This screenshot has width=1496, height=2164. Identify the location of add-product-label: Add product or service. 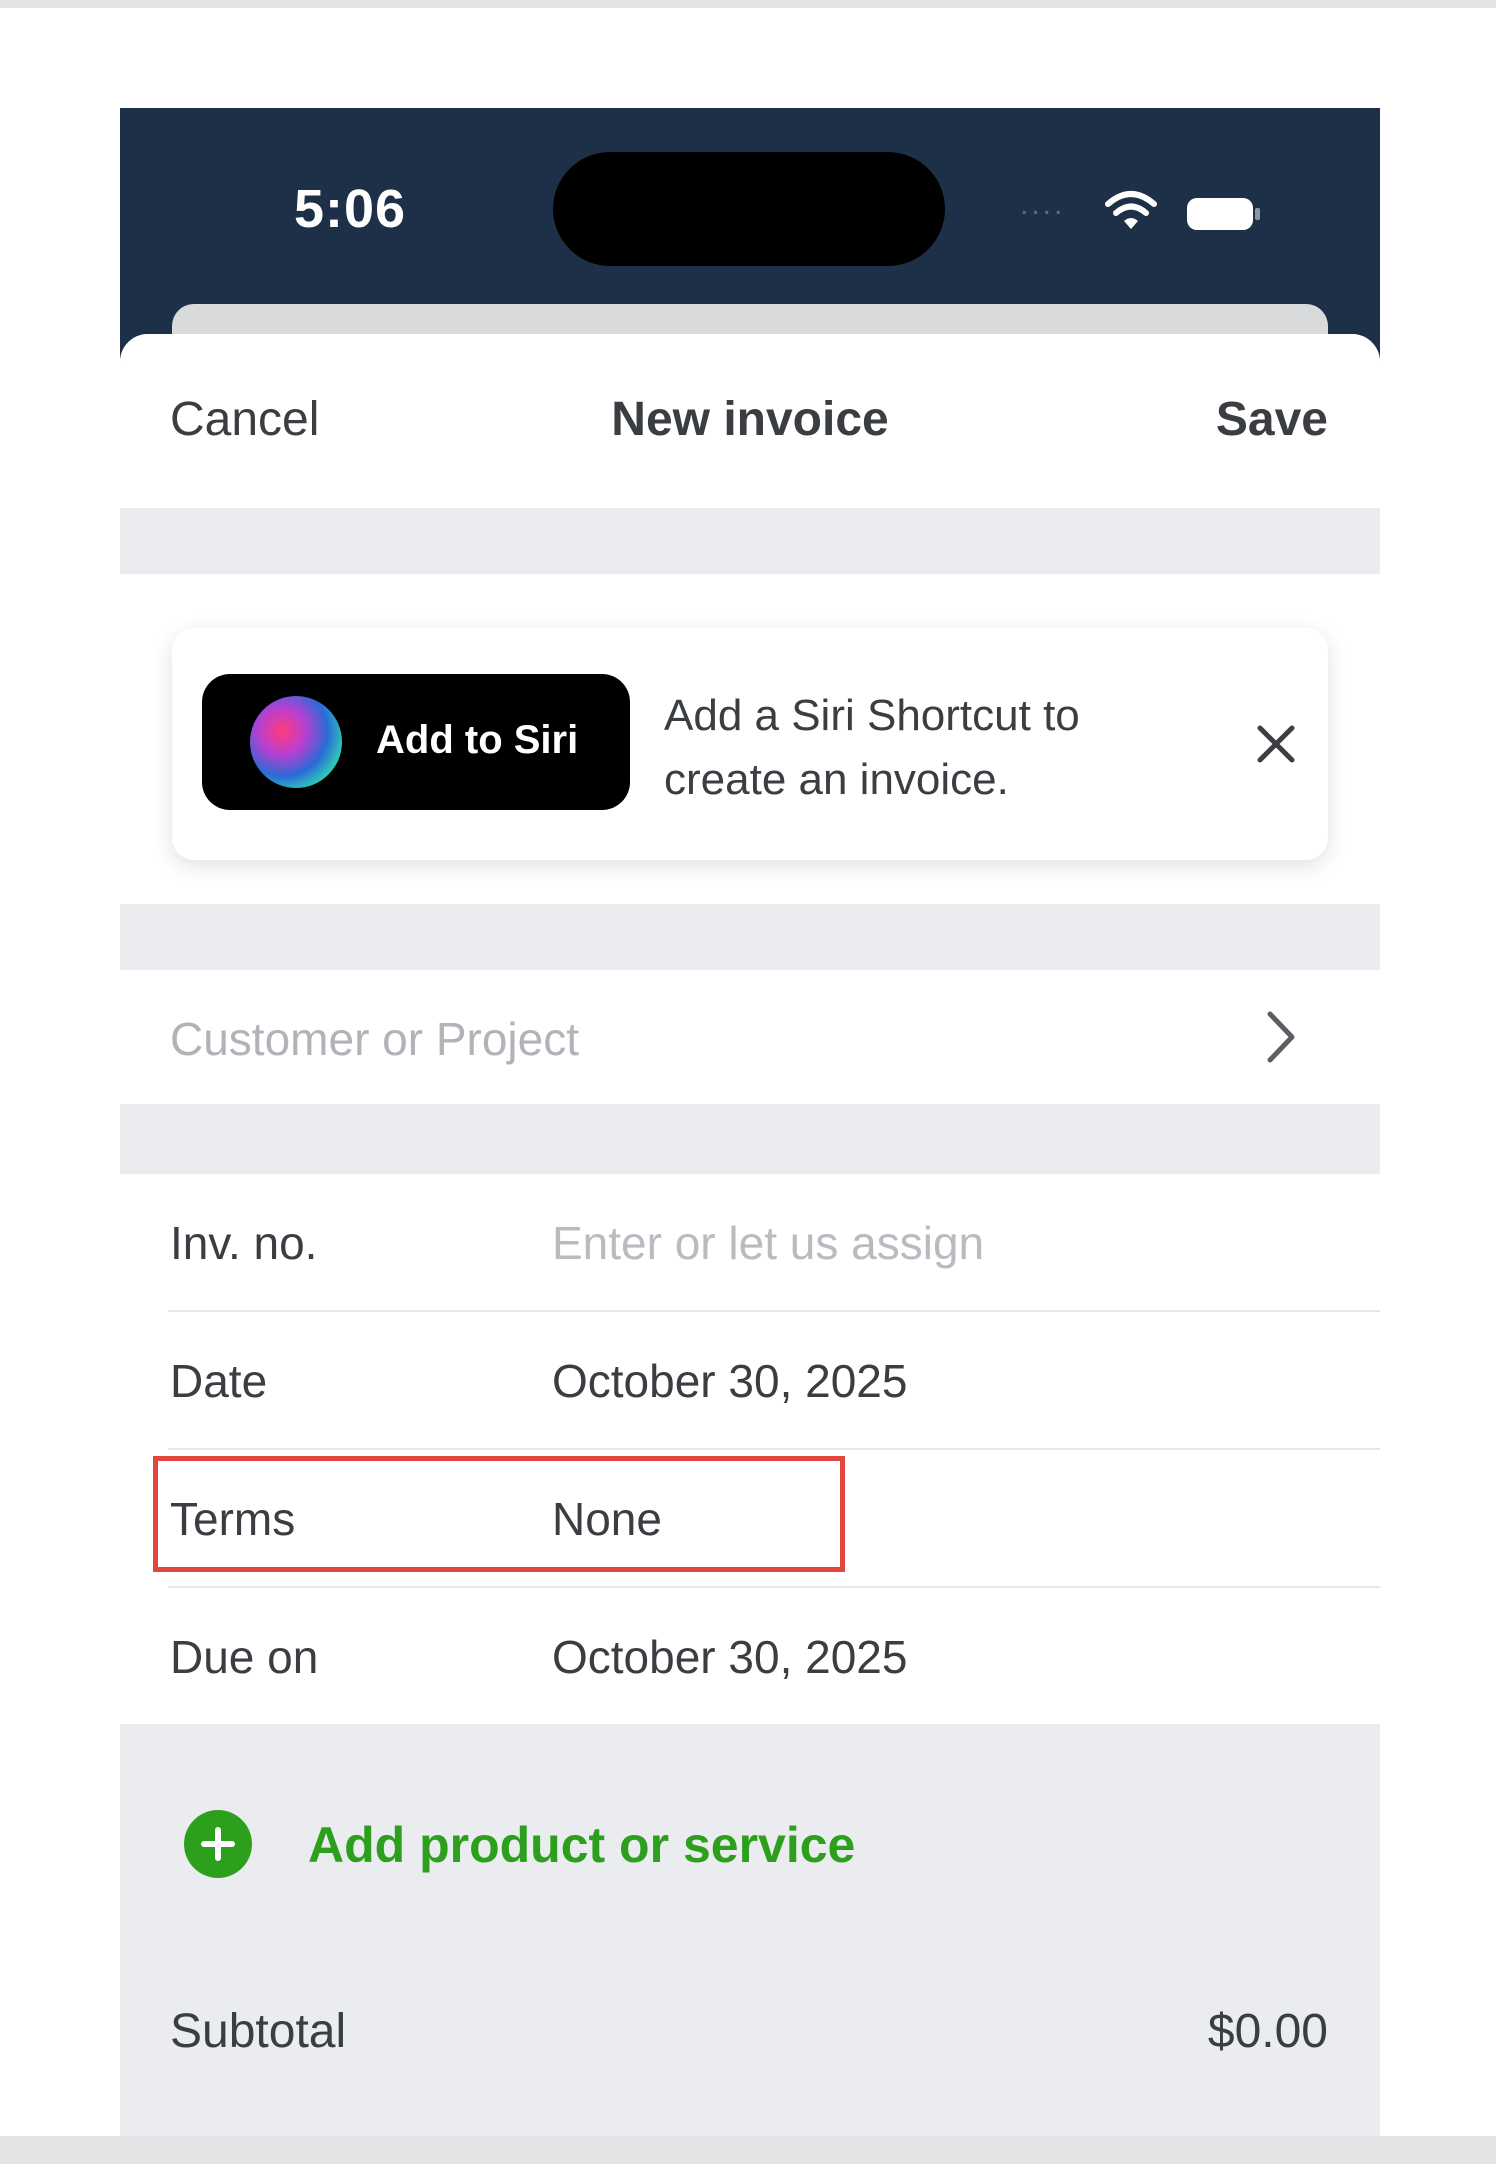
(582, 1845).